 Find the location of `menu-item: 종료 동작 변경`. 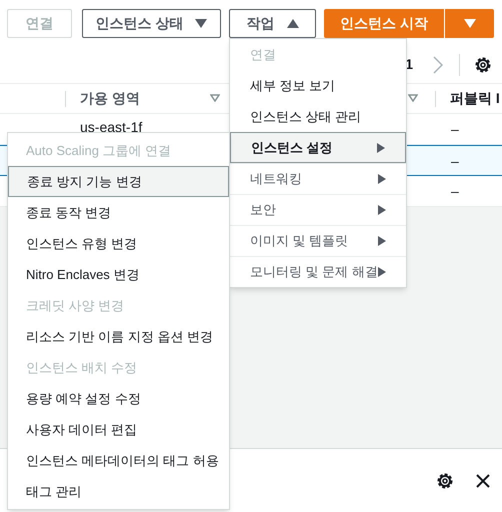

menu-item: 종료 동작 변경 is located at coordinates (118, 212).